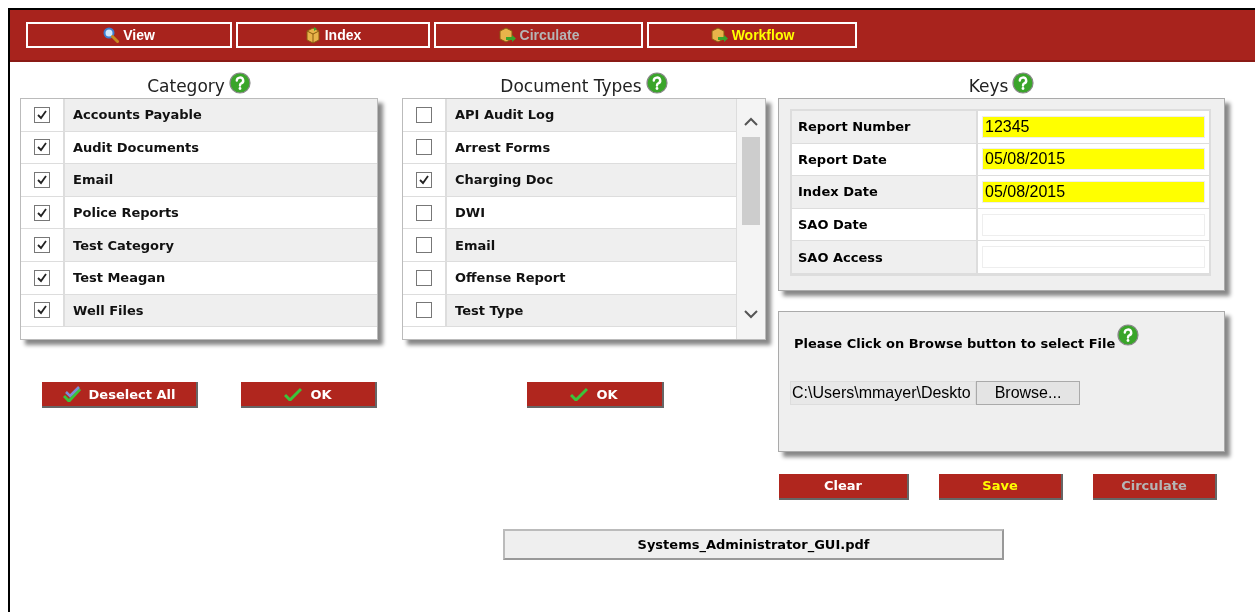  What do you see at coordinates (312, 35) in the screenshot?
I see `box-icon` at bounding box center [312, 35].